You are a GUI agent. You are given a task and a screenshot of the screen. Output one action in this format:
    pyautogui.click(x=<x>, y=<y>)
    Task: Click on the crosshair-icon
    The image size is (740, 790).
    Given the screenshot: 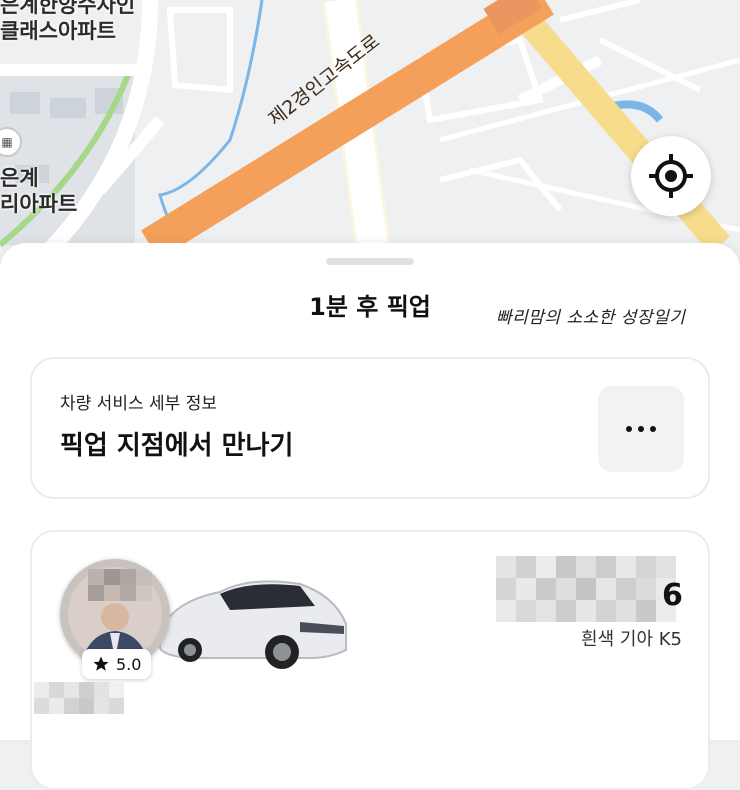 What is the action you would take?
    pyautogui.click(x=671, y=176)
    